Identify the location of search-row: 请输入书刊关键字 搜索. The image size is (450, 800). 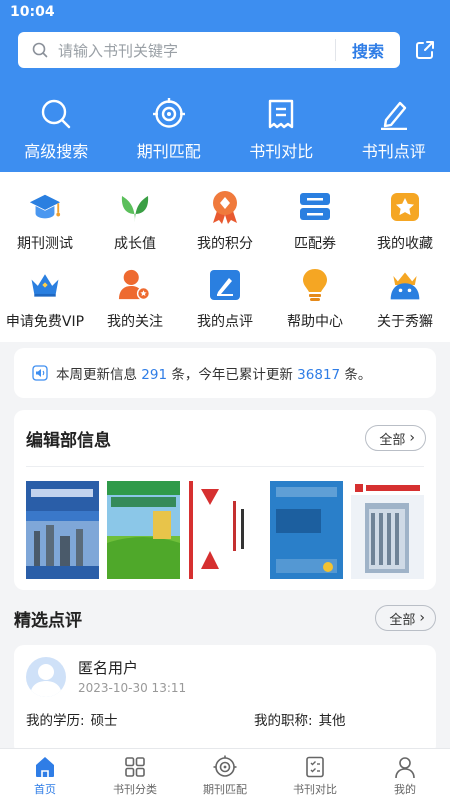
(227, 50).